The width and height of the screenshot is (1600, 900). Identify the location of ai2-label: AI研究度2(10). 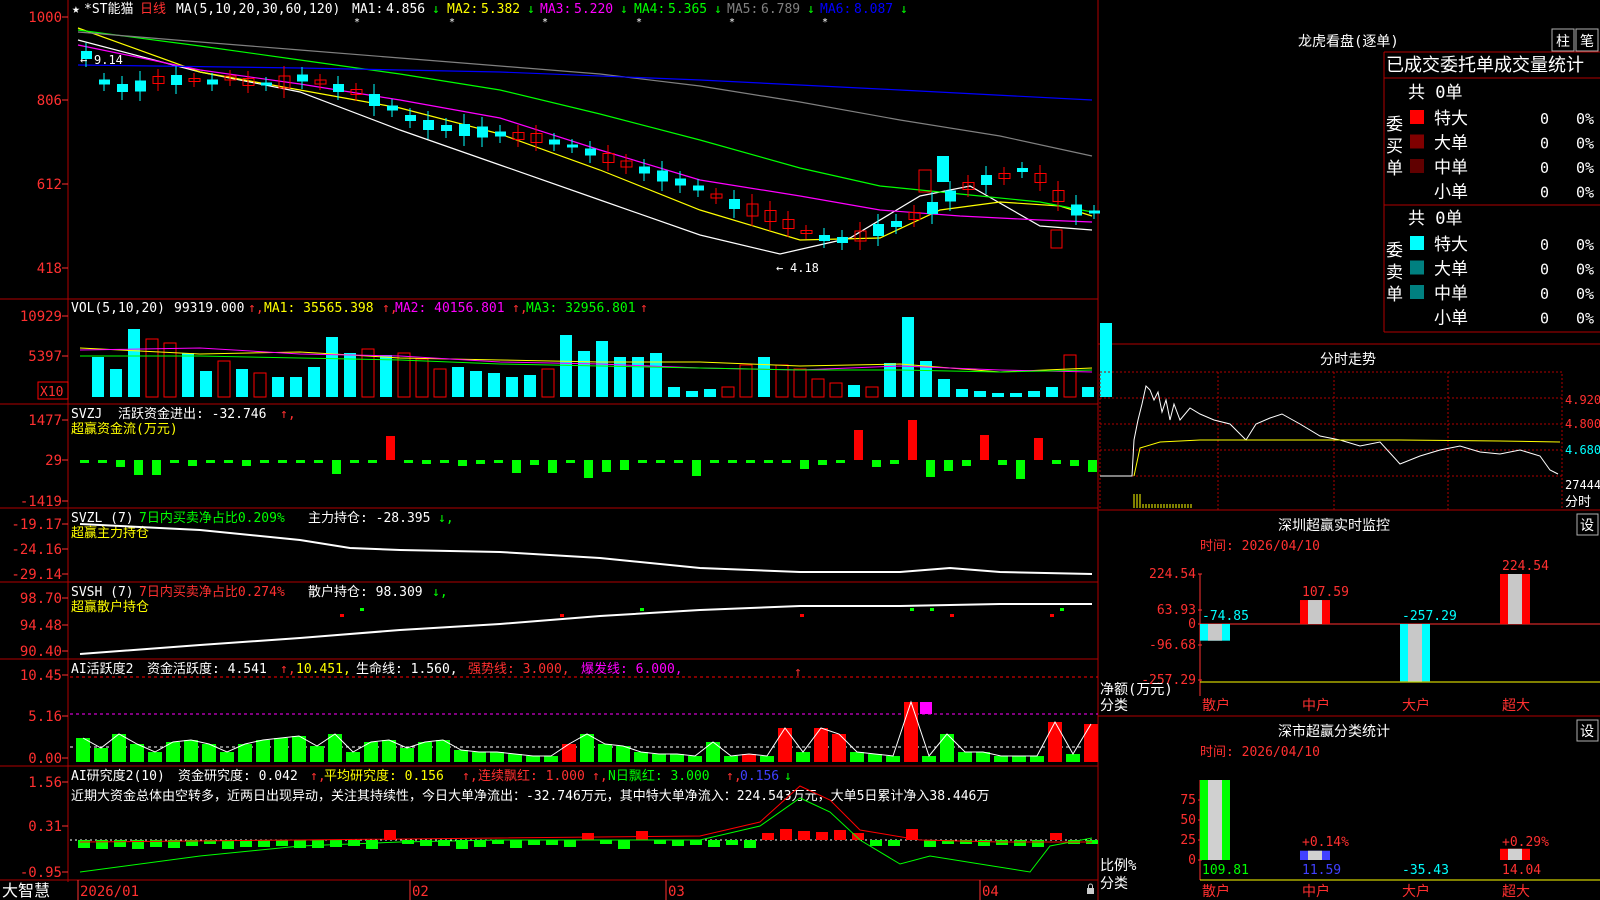
(118, 776).